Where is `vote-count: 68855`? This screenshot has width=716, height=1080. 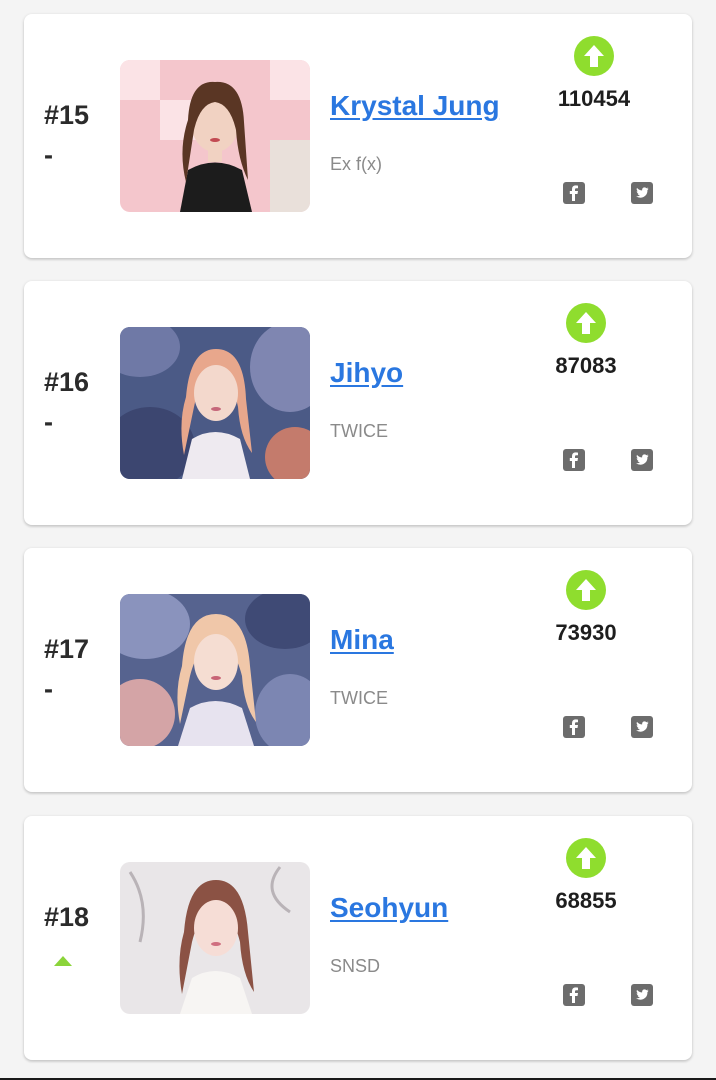
vote-count: 68855 is located at coordinates (586, 900).